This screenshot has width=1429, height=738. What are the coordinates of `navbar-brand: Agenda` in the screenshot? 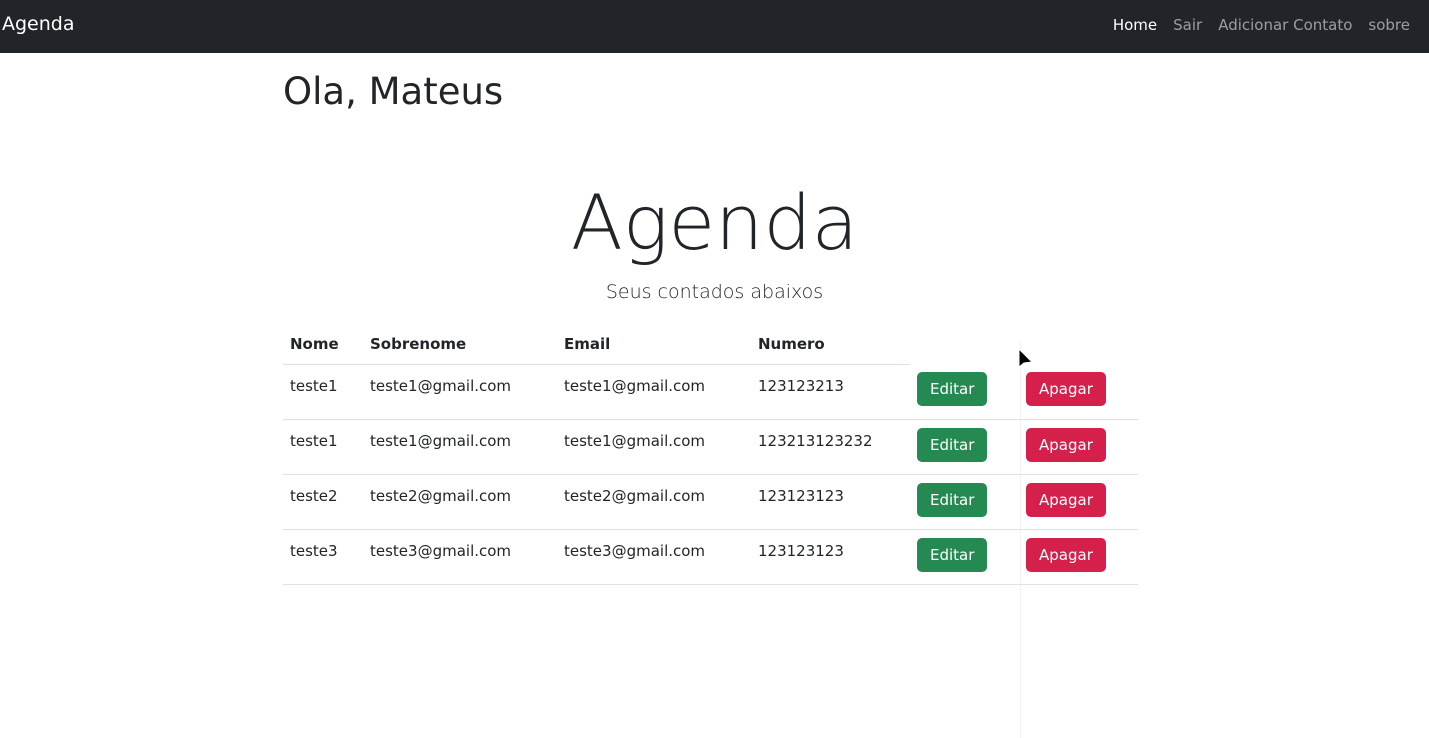 It's located at (38, 24).